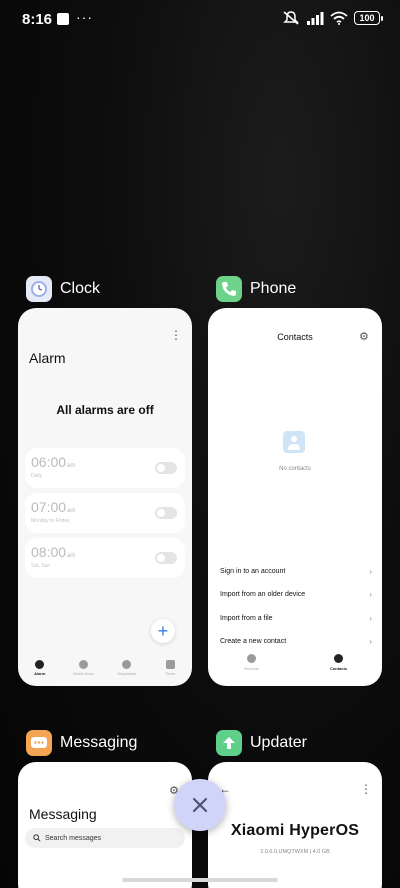 This screenshot has height=888, width=400. I want to click on app-name: Clock, so click(80, 288).